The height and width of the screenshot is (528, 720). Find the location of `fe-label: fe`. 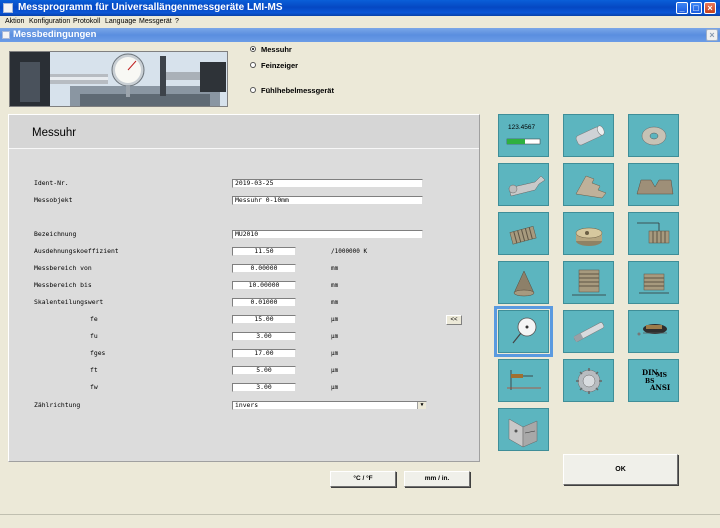

fe-label: fe is located at coordinates (94, 319).